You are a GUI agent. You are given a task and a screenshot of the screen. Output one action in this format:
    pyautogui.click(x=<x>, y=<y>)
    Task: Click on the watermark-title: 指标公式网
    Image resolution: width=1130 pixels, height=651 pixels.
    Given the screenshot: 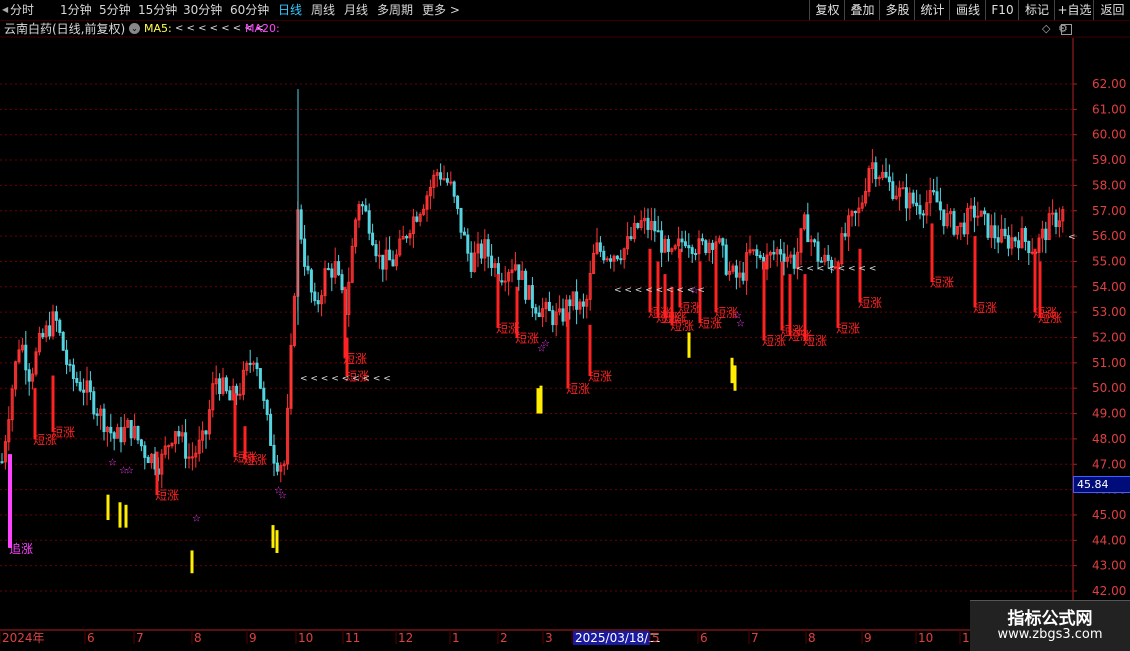 What is the action you would take?
    pyautogui.click(x=1050, y=619)
    